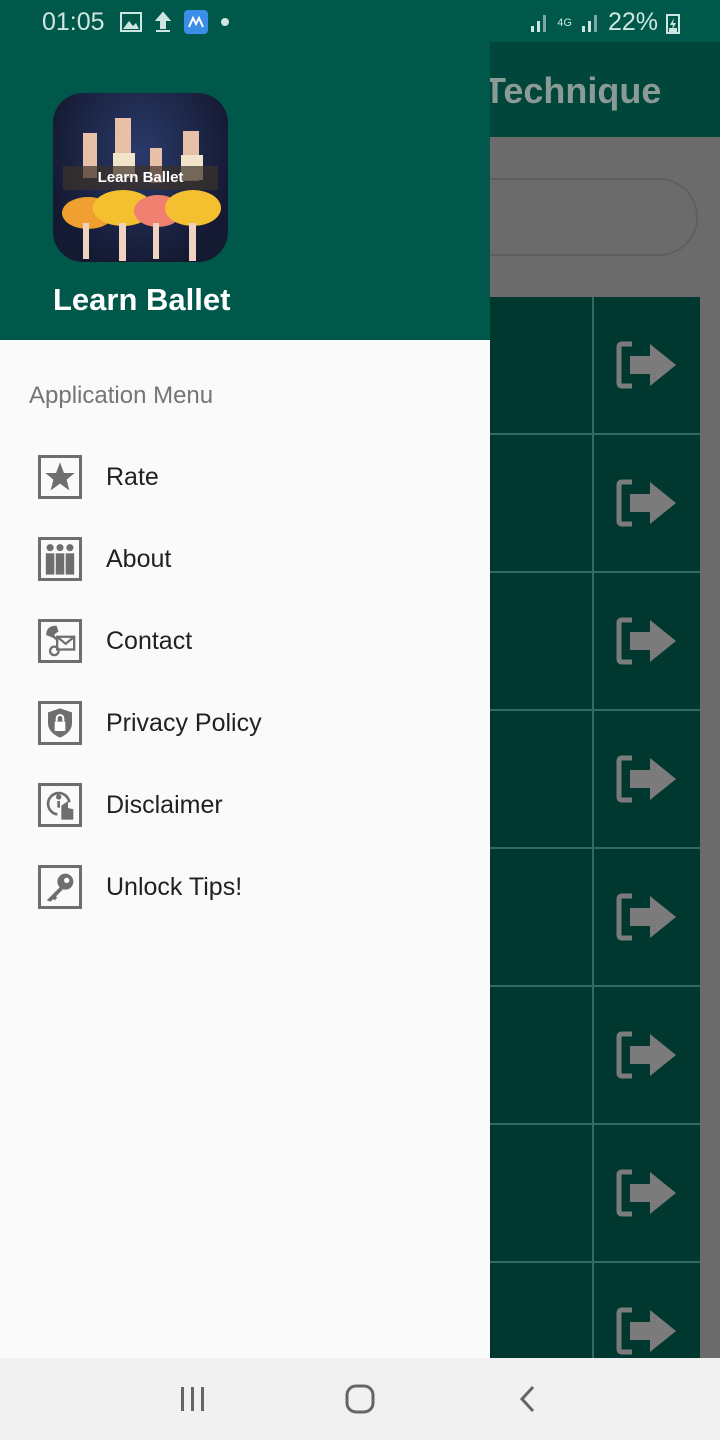 The height and width of the screenshot is (1440, 720). I want to click on recent-apps-button, so click(193, 1399).